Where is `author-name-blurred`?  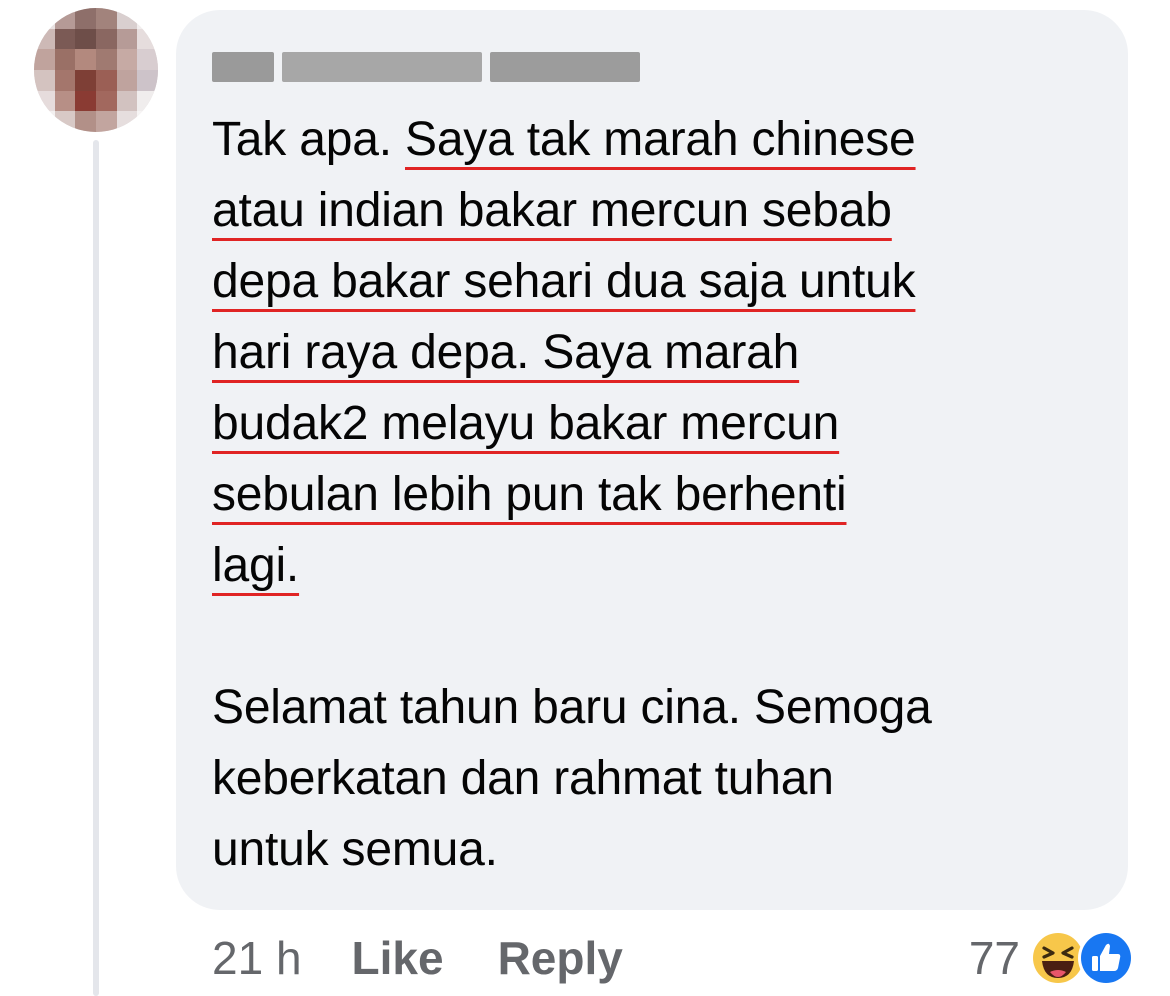
author-name-blurred is located at coordinates (430, 67).